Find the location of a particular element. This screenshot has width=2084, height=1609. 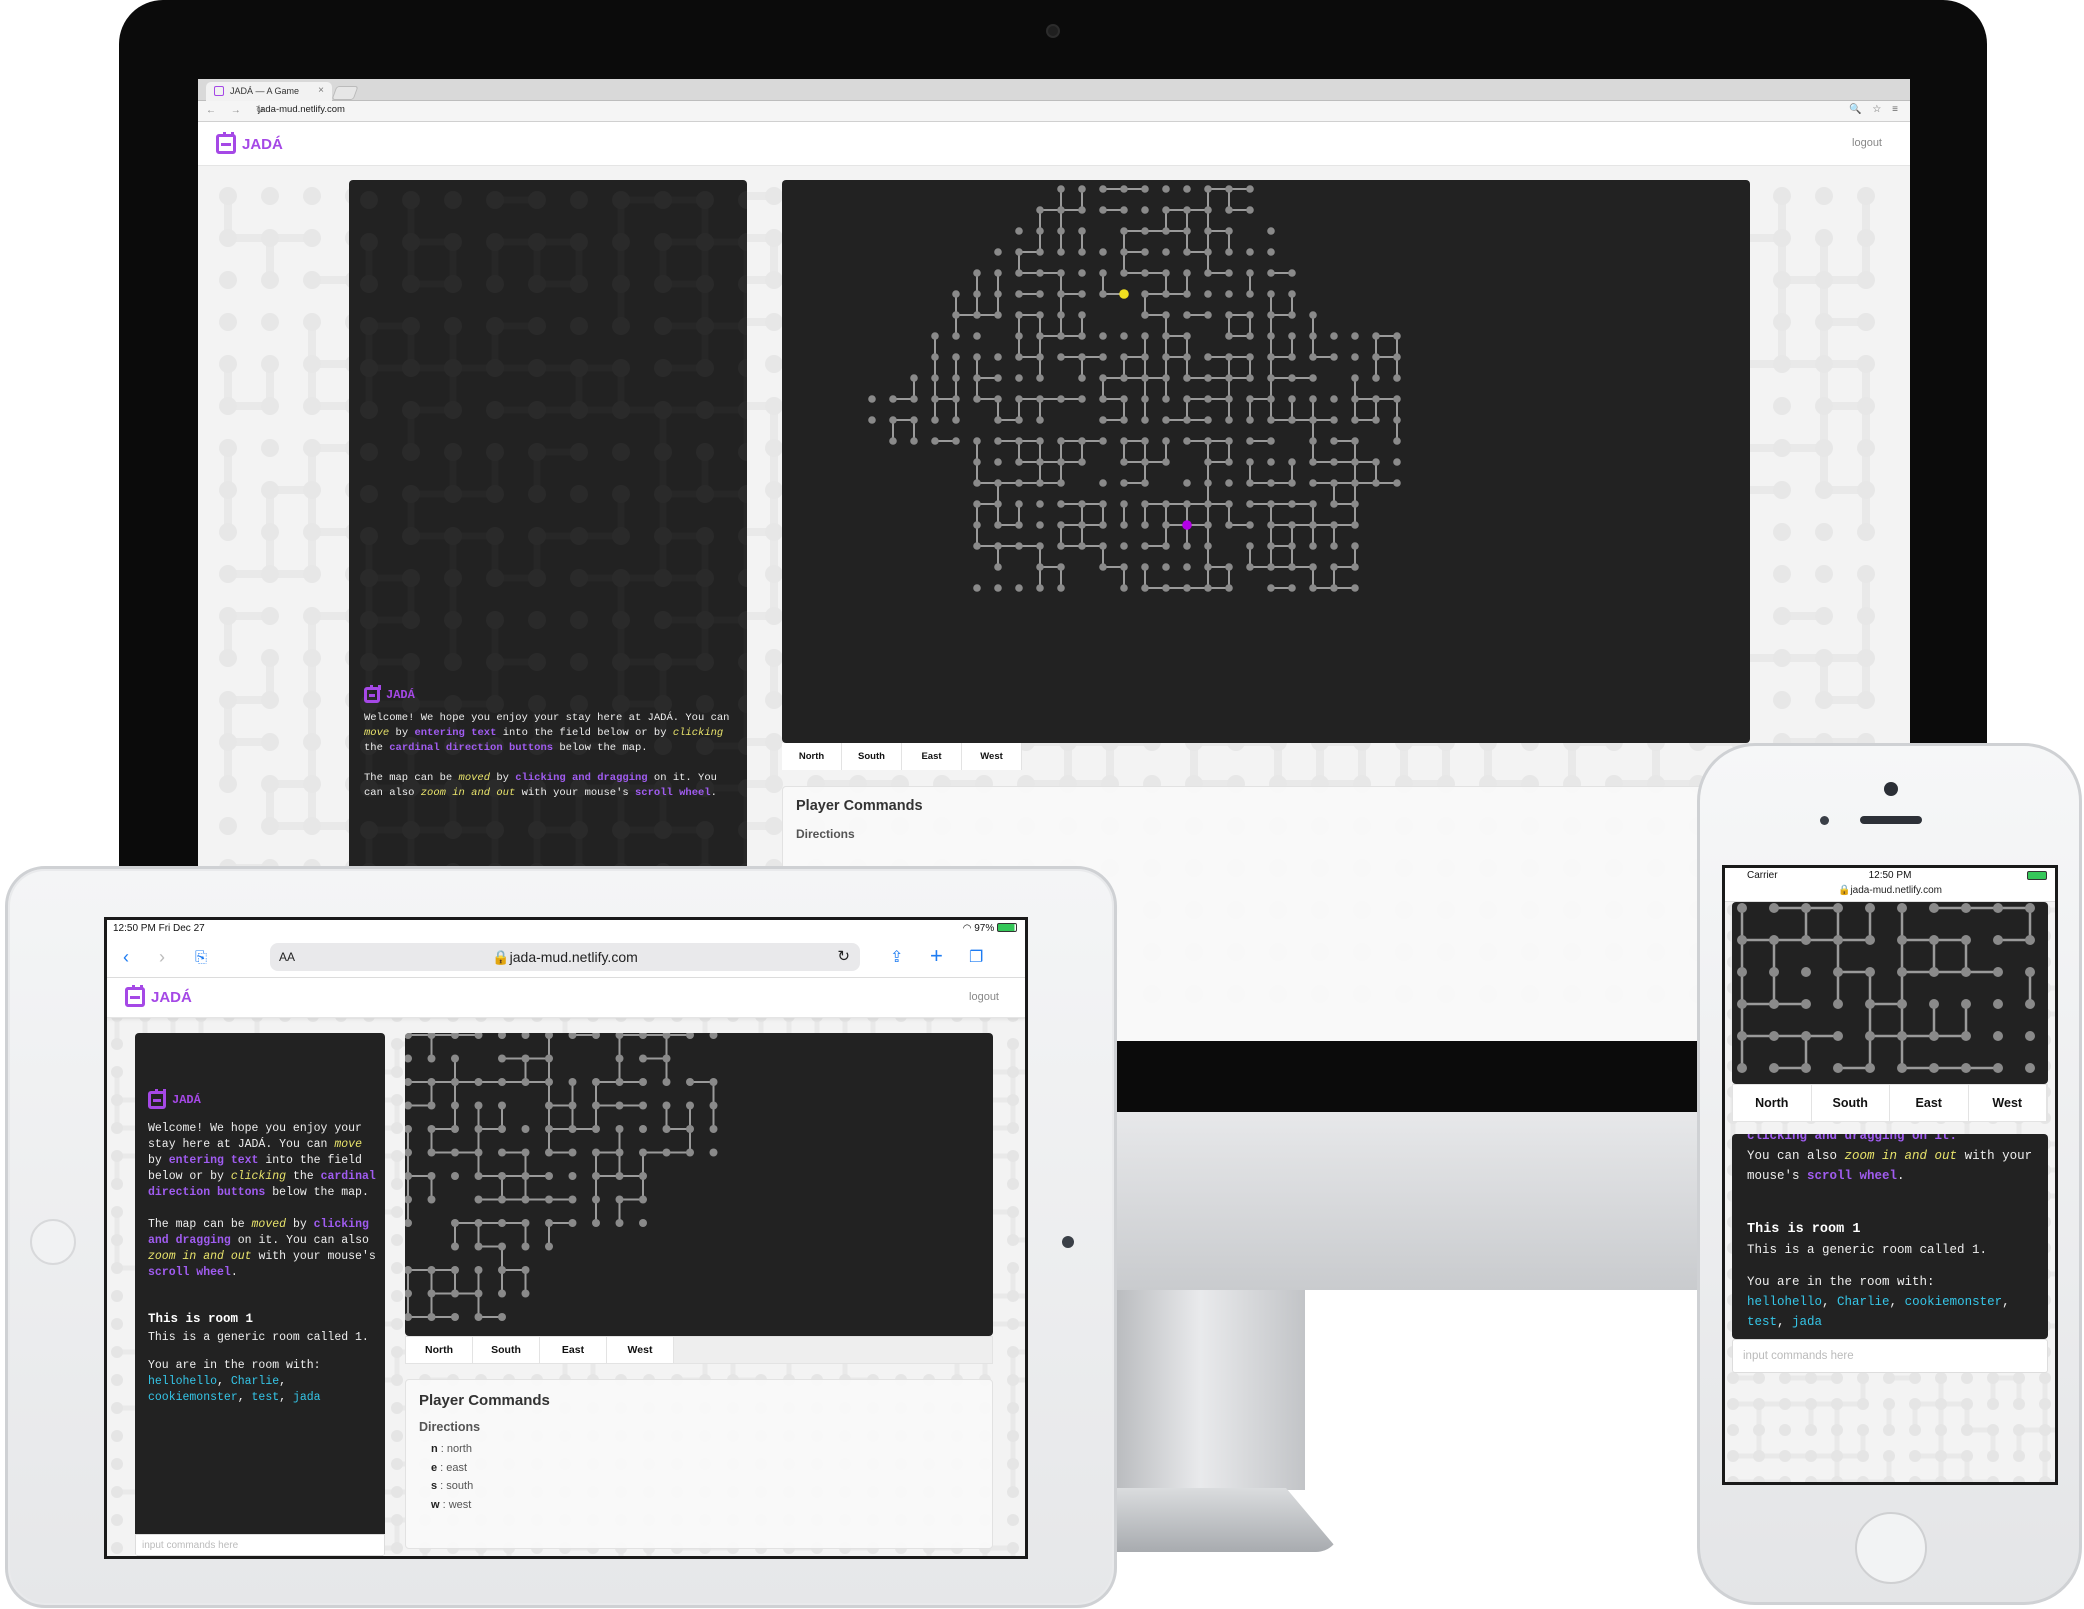

mobile-url-bar: 🔒jada-mud.netlify.com is located at coordinates (1890, 892).